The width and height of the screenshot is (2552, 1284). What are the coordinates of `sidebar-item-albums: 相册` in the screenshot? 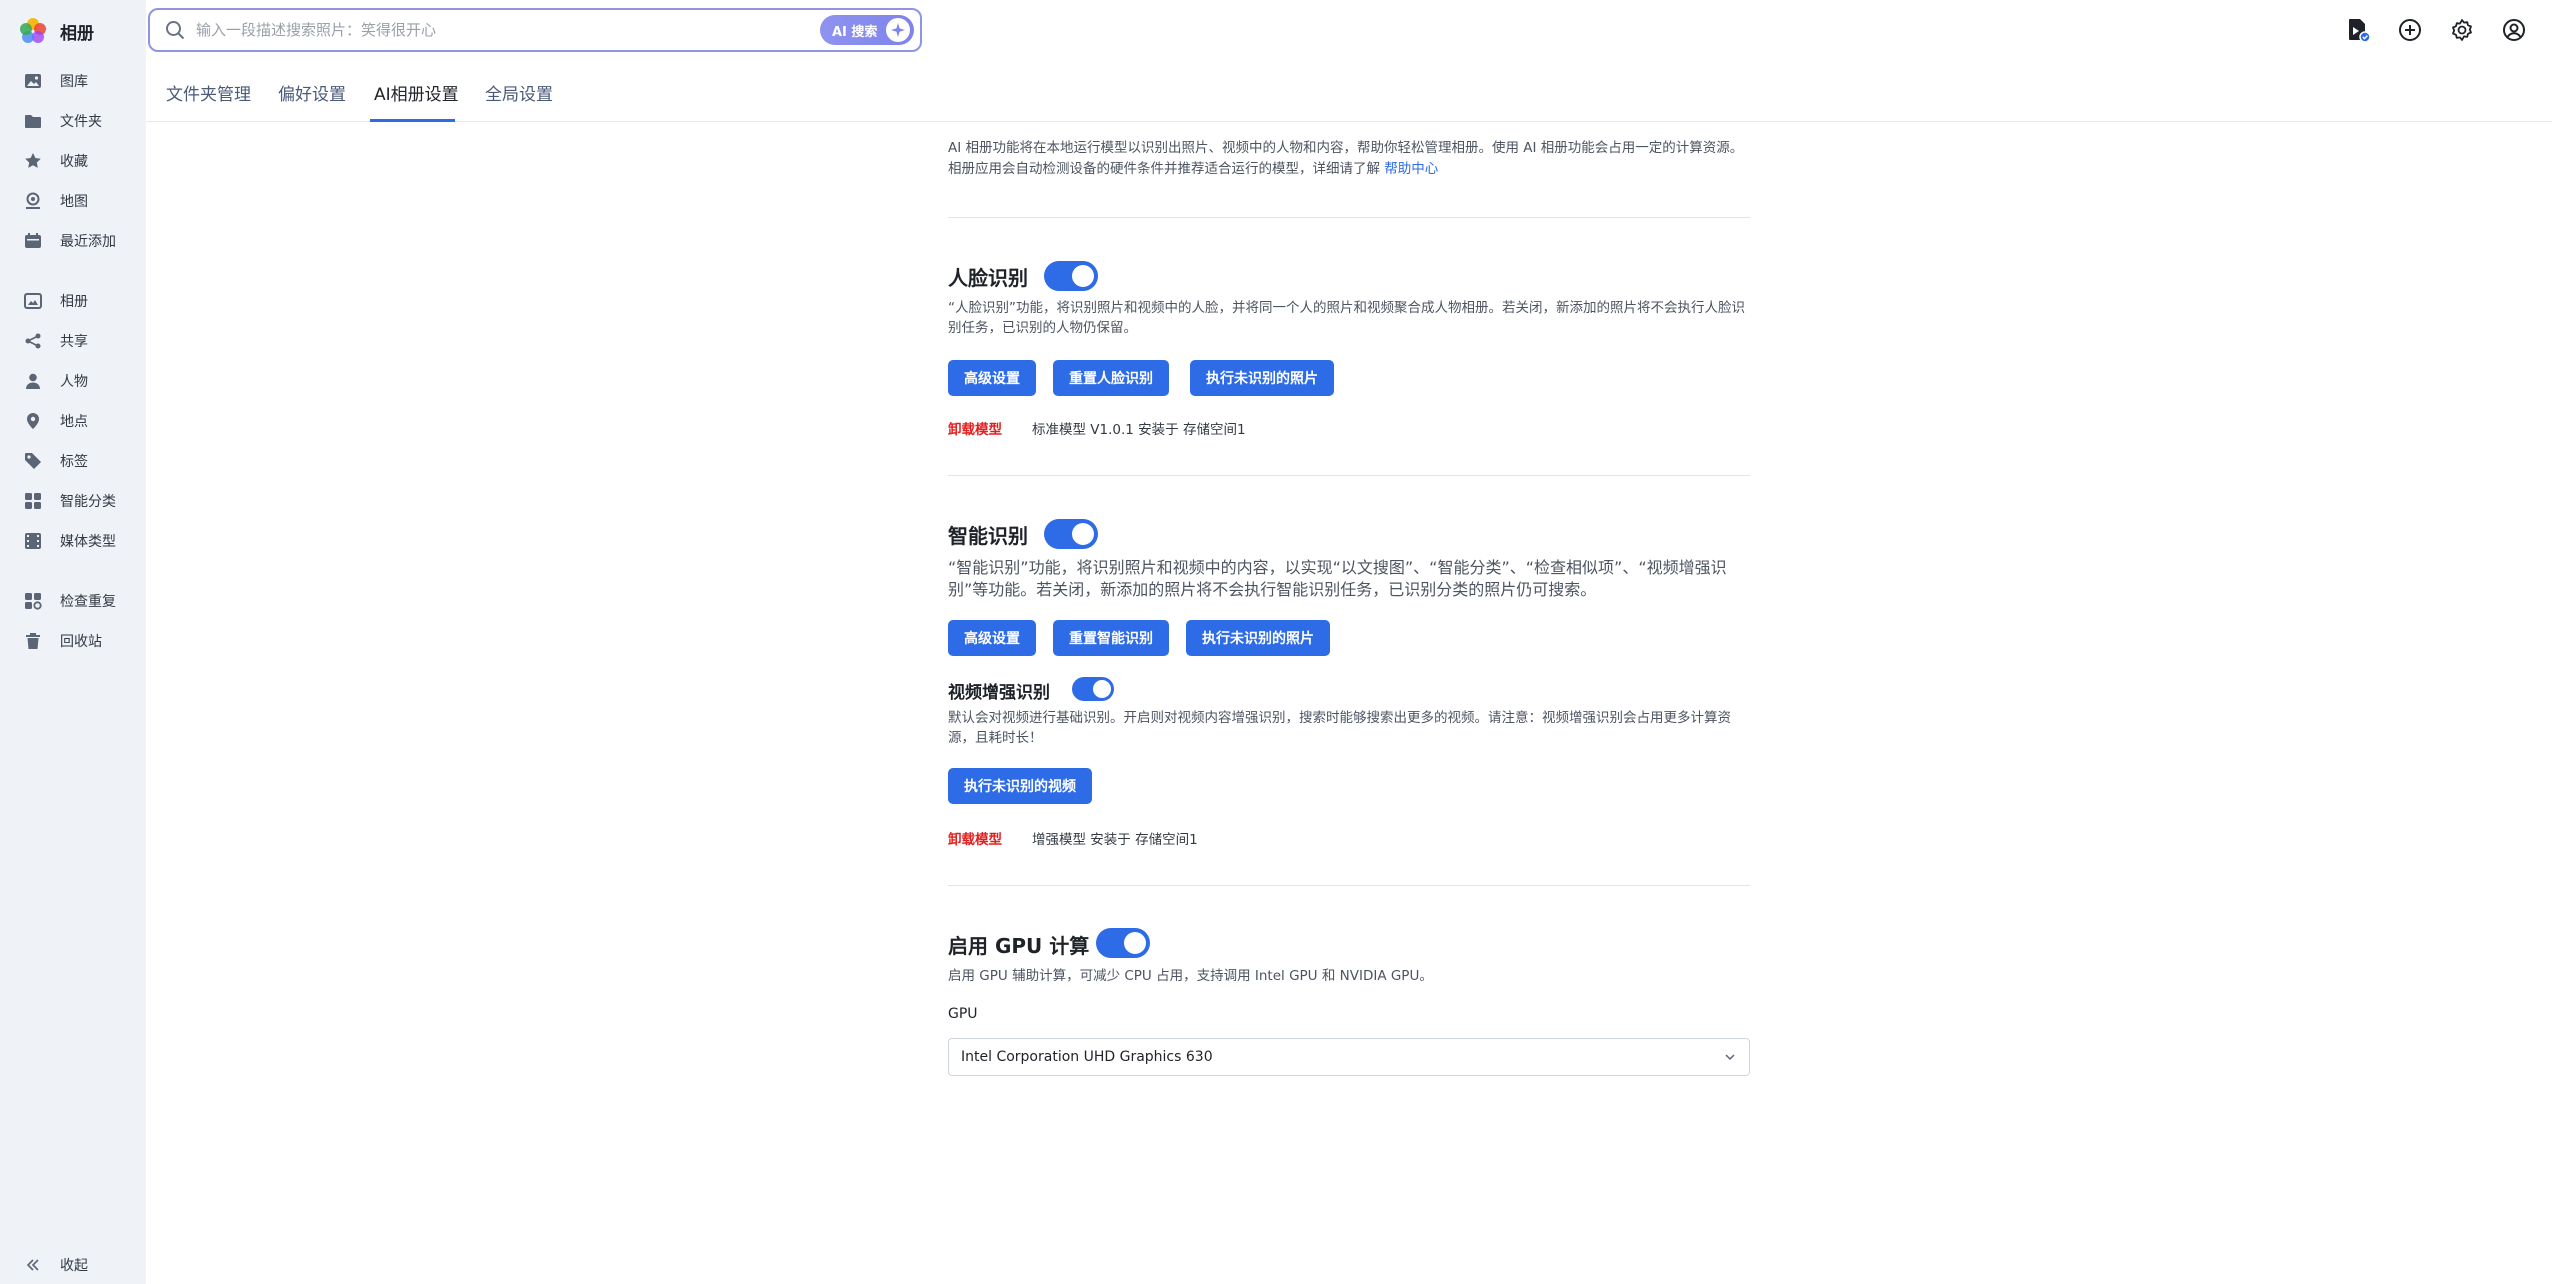 It's located at (55, 301).